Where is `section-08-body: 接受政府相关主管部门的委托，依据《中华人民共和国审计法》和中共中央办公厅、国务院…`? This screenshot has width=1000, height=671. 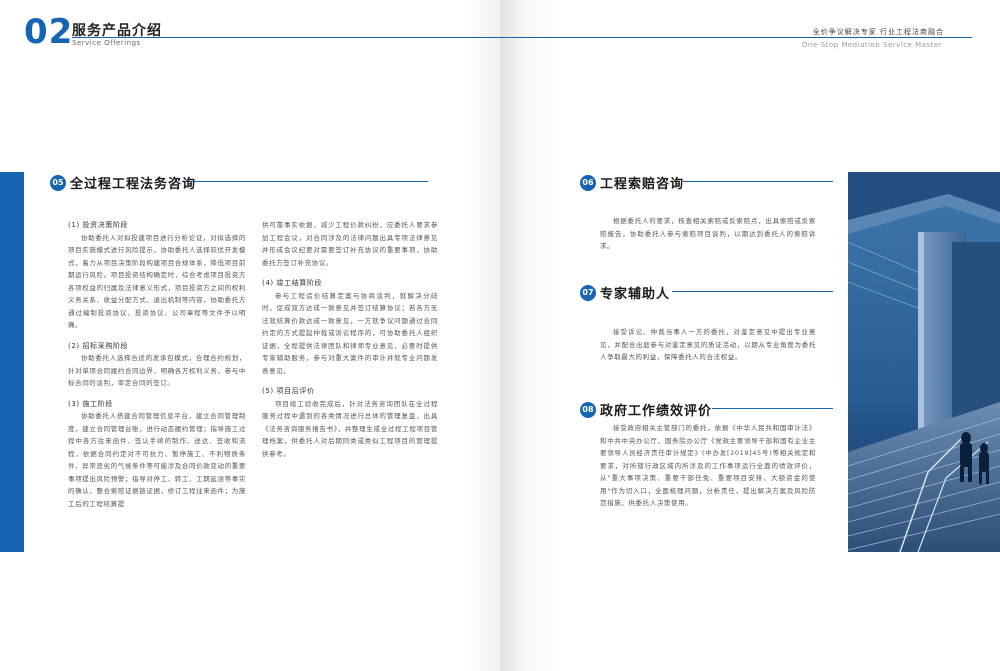
section-08-body: 接受政府相关主管部门的委托，依据《中华人民共和国审计法》和中共中央办公厅、国务院… is located at coordinates (708, 466).